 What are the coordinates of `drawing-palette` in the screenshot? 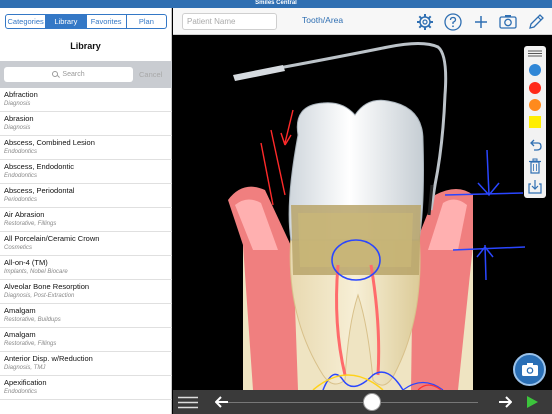 It's located at (535, 122).